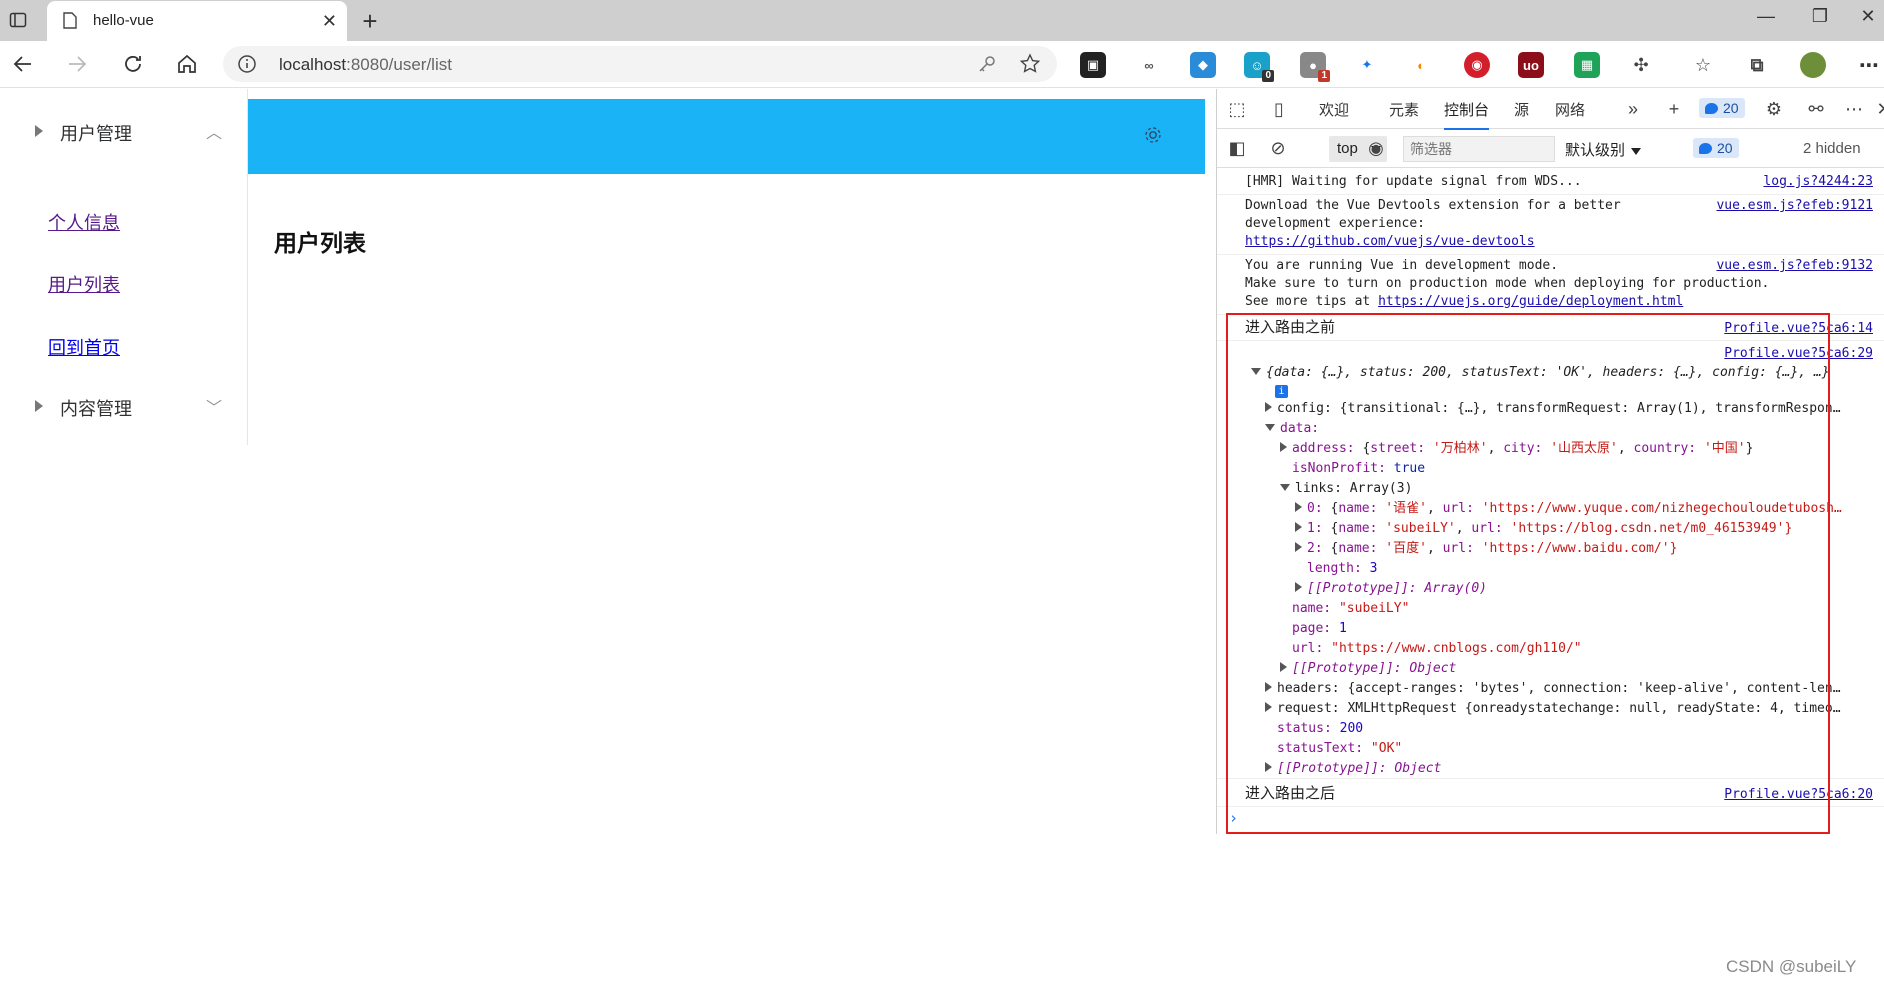 The width and height of the screenshot is (1884, 984). Describe the element at coordinates (247, 66) in the screenshot. I see `site-info-icon` at that location.